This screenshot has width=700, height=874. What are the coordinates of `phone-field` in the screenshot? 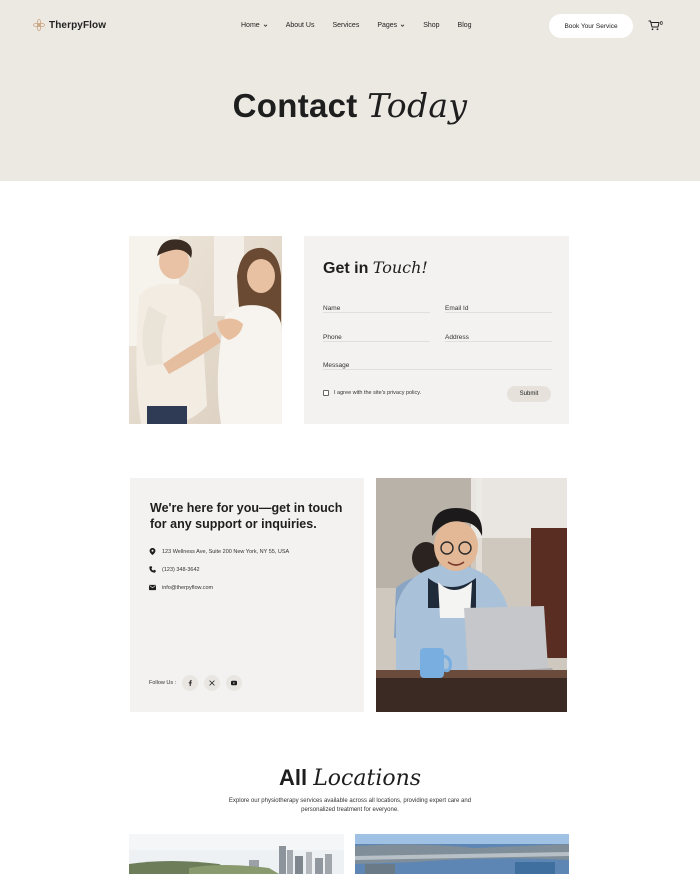 It's located at (376, 337).